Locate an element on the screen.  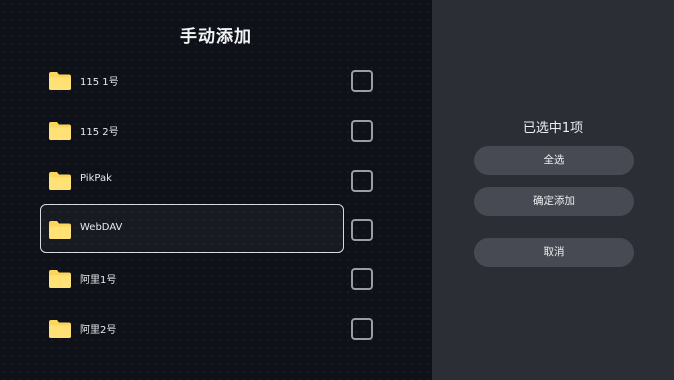
cancel-button: 取消 is located at coordinates (554, 252).